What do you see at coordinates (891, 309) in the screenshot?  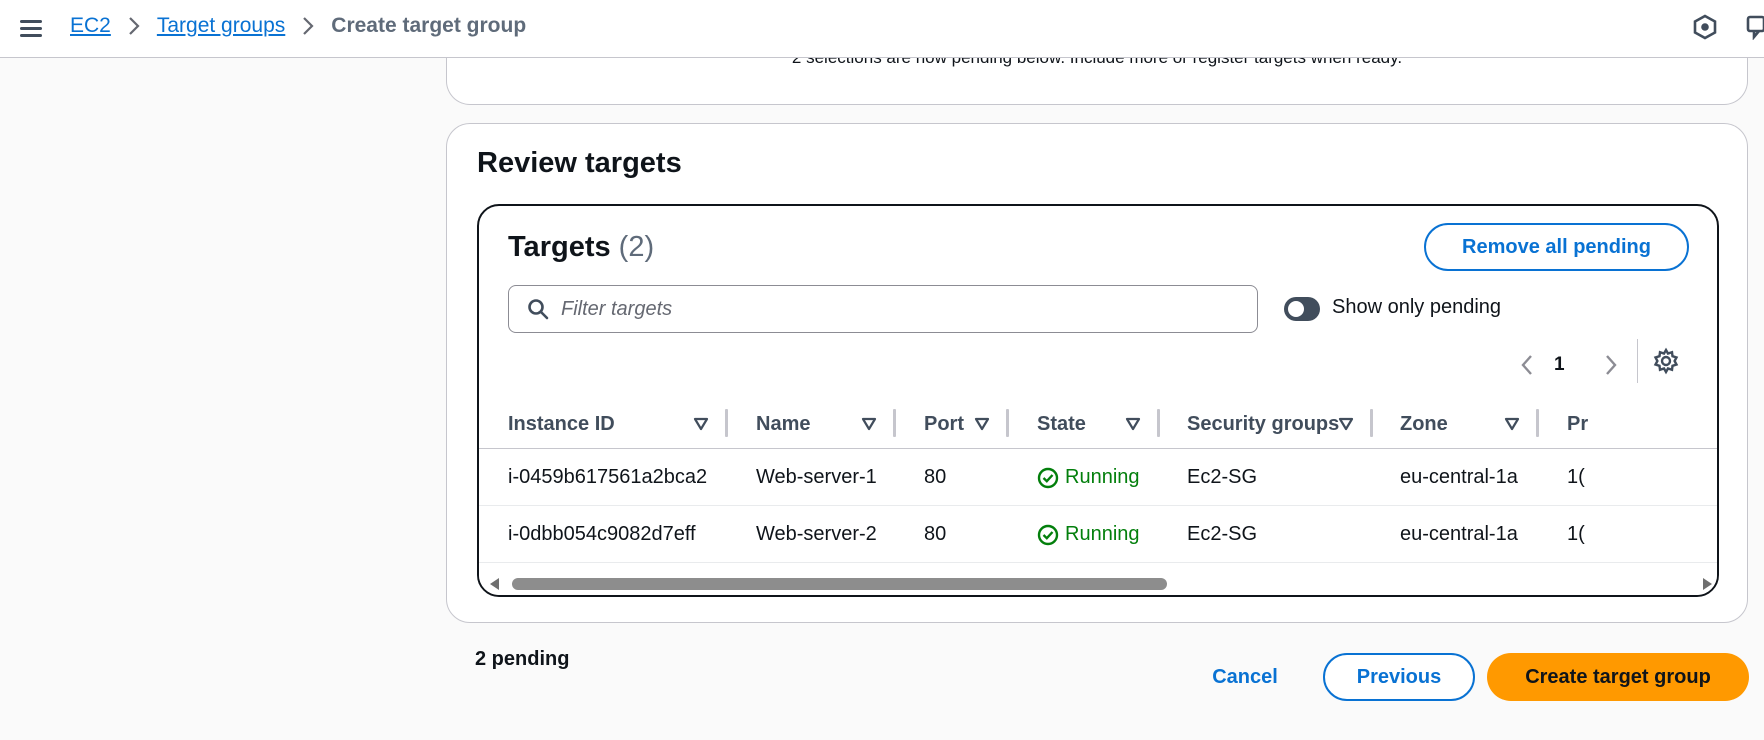 I see `filter-targets-input` at bounding box center [891, 309].